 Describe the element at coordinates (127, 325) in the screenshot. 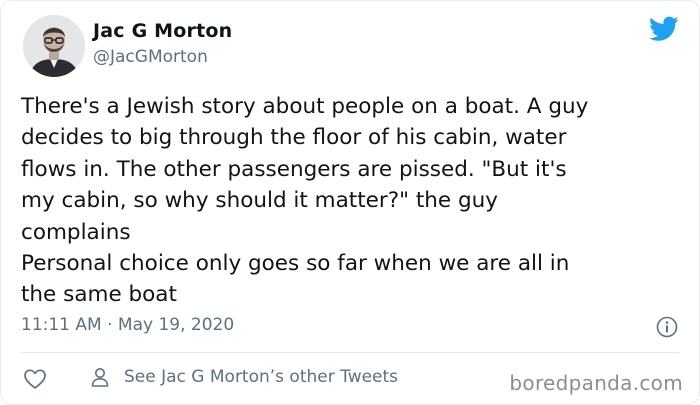

I see `tweet-timestamp: 11:11 AM · May 19, 2020` at that location.